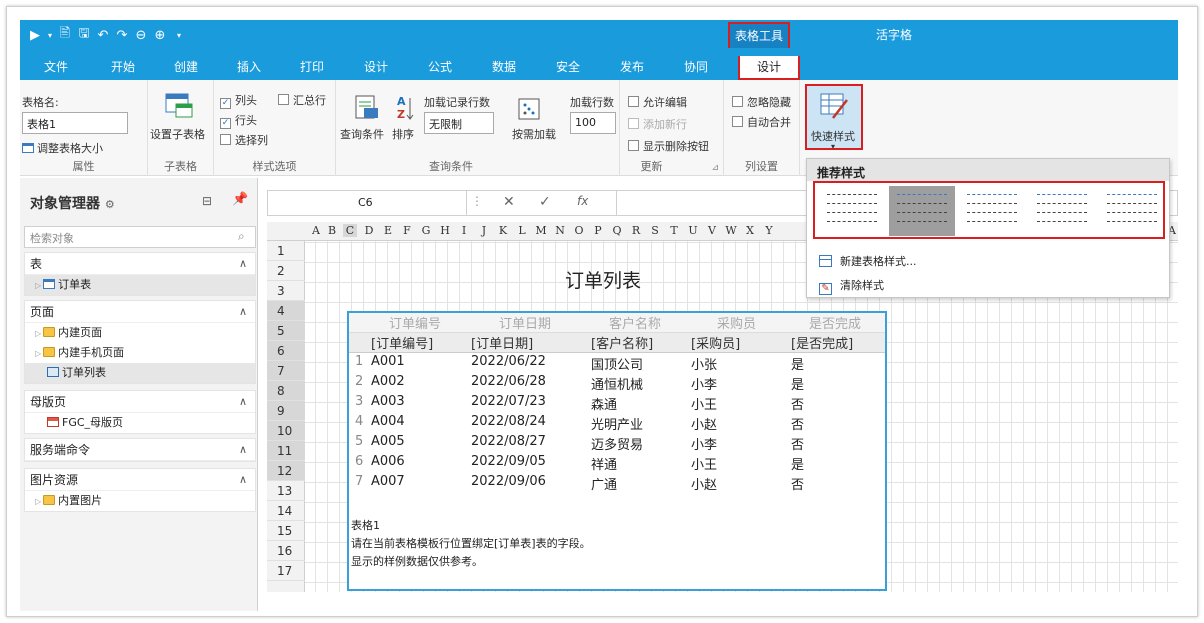 The width and height of the screenshot is (1204, 623). I want to click on quick-style-button: 快速样式 ▾, so click(834, 117).